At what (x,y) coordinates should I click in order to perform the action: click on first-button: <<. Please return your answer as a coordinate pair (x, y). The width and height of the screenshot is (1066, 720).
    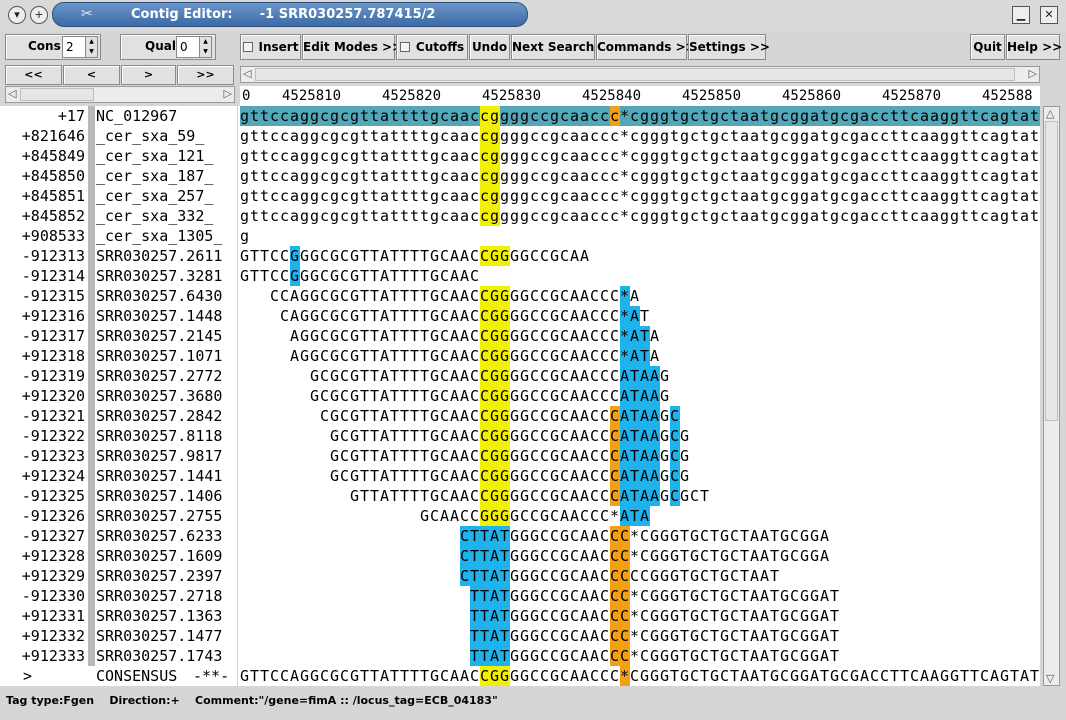
    Looking at the image, I should click on (33, 75).